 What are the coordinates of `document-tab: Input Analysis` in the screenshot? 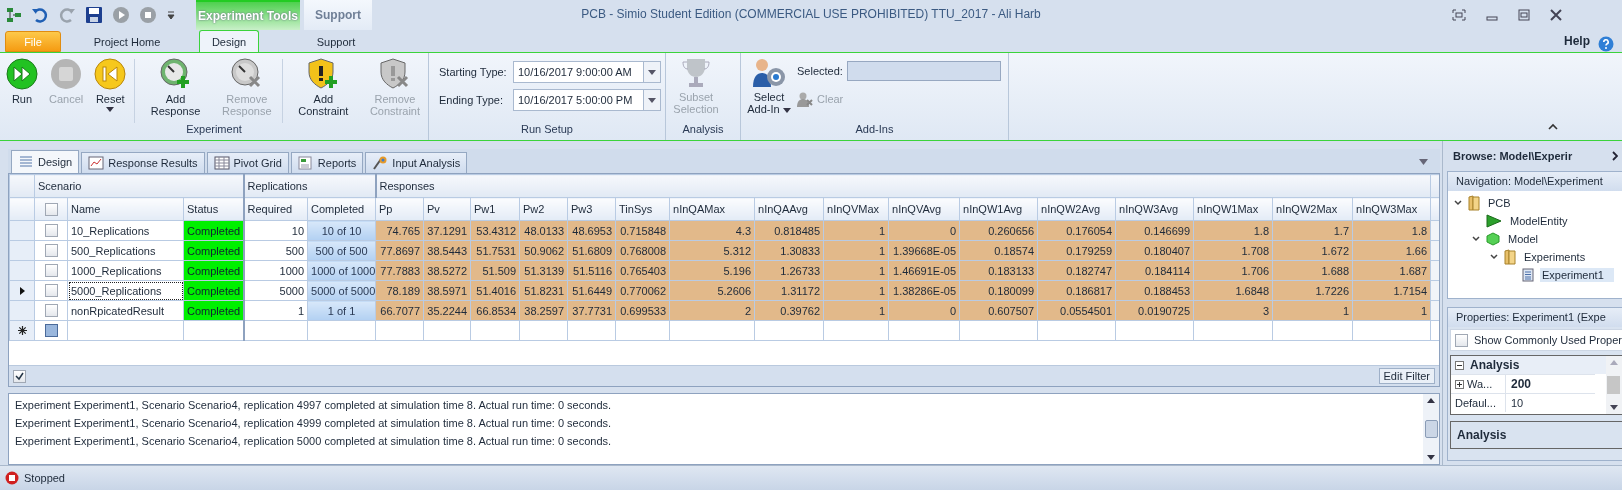 It's located at (416, 162).